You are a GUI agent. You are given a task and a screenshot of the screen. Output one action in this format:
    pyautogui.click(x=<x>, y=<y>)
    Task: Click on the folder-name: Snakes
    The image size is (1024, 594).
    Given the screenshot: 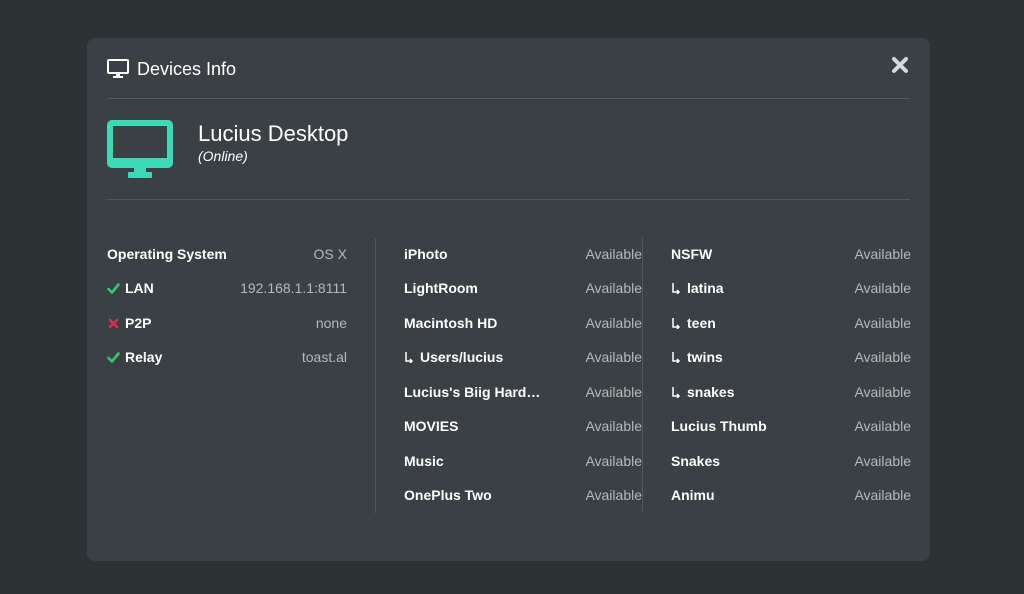 What is the action you would take?
    pyautogui.click(x=696, y=461)
    